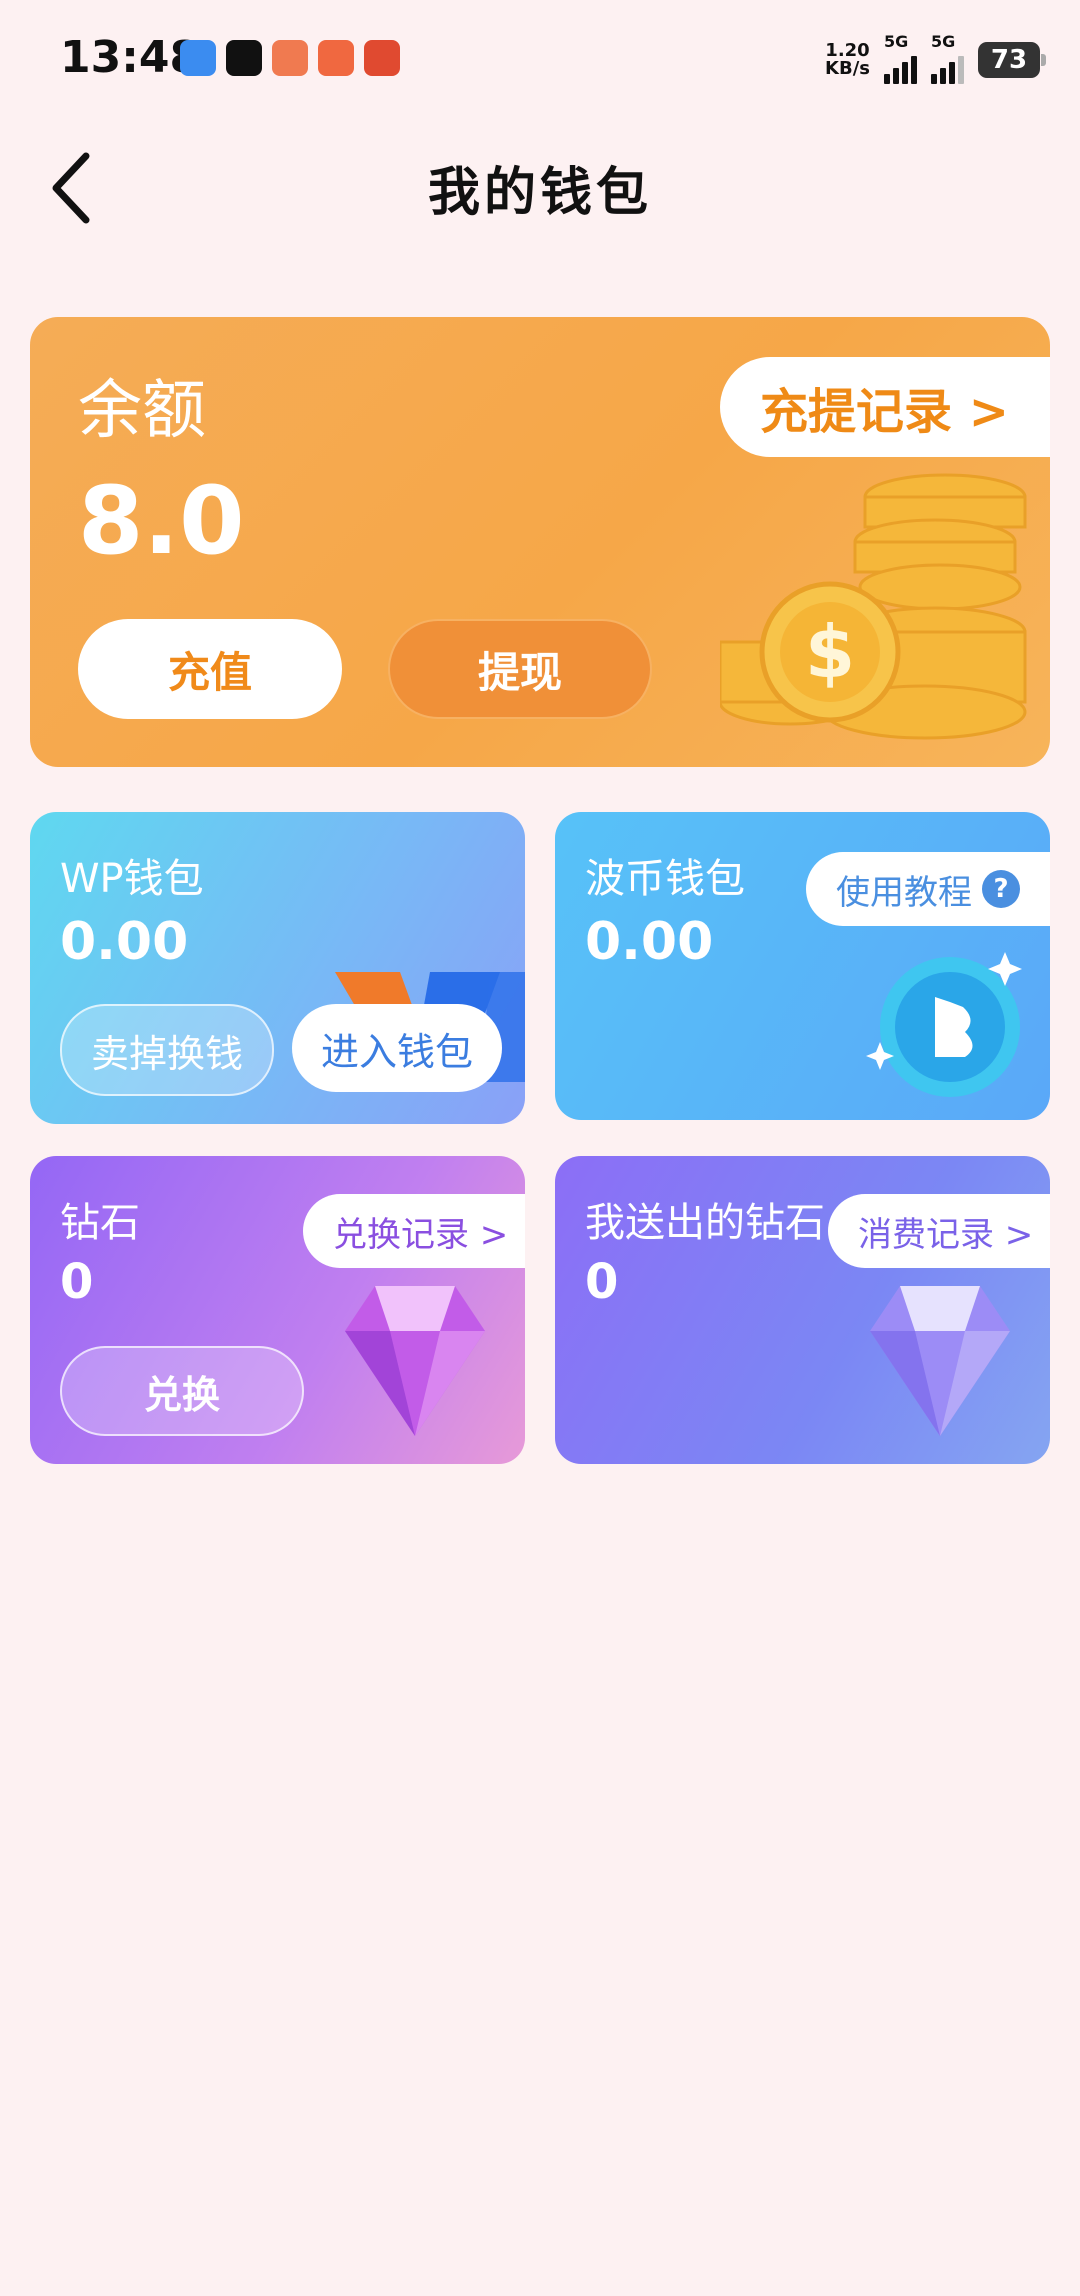 The width and height of the screenshot is (1080, 2296). What do you see at coordinates (665, 879) in the screenshot?
I see `bo-wallet-label: 波币钱包` at bounding box center [665, 879].